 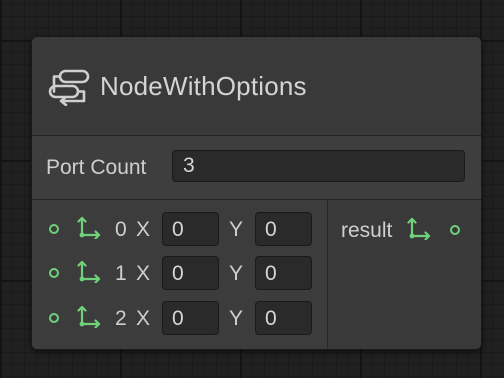 What do you see at coordinates (121, 273) in the screenshot?
I see `input-port-index: 1` at bounding box center [121, 273].